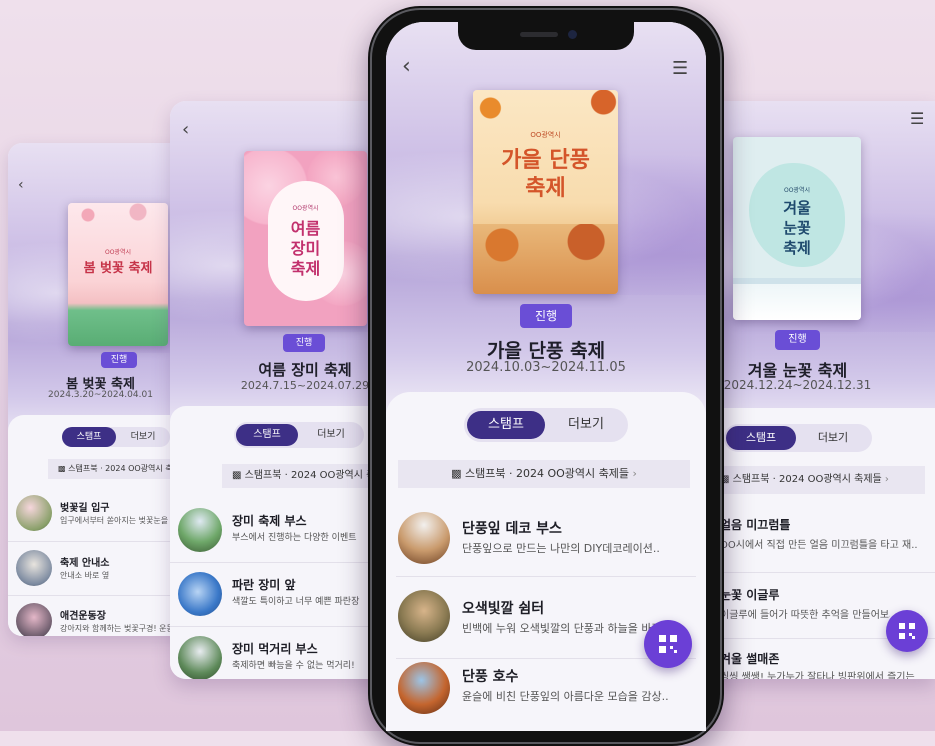 This screenshot has width=935, height=746. Describe the element at coordinates (277, 530) in the screenshot. I see `list-item: 장미 축제 부스 부스에서 진행하는 다양한 이벤트` at that location.